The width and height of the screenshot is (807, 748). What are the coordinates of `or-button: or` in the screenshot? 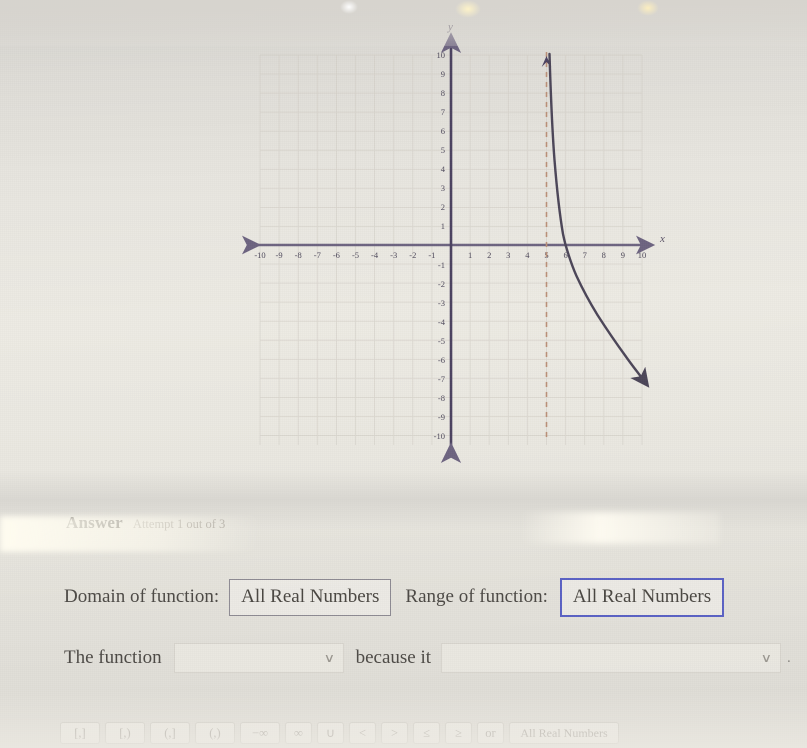 It's located at (490, 733).